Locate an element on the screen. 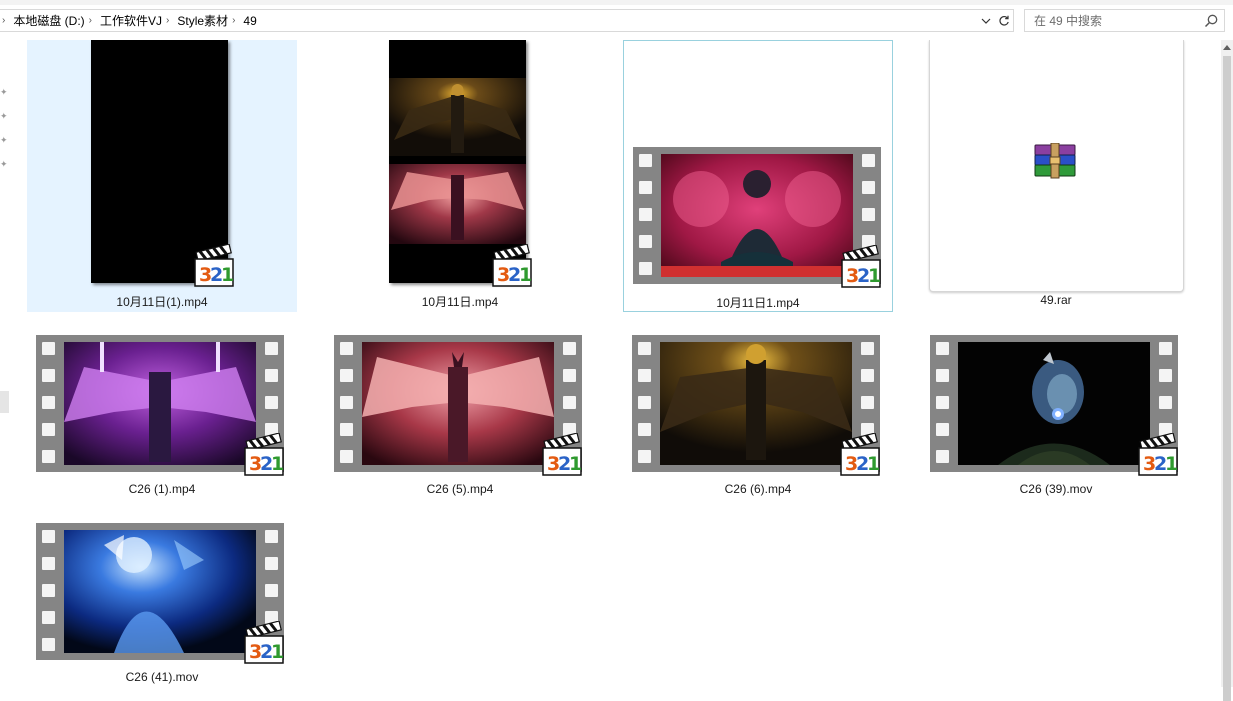 The height and width of the screenshot is (701, 1233). file-name: C26 (39).mov is located at coordinates (1056, 489).